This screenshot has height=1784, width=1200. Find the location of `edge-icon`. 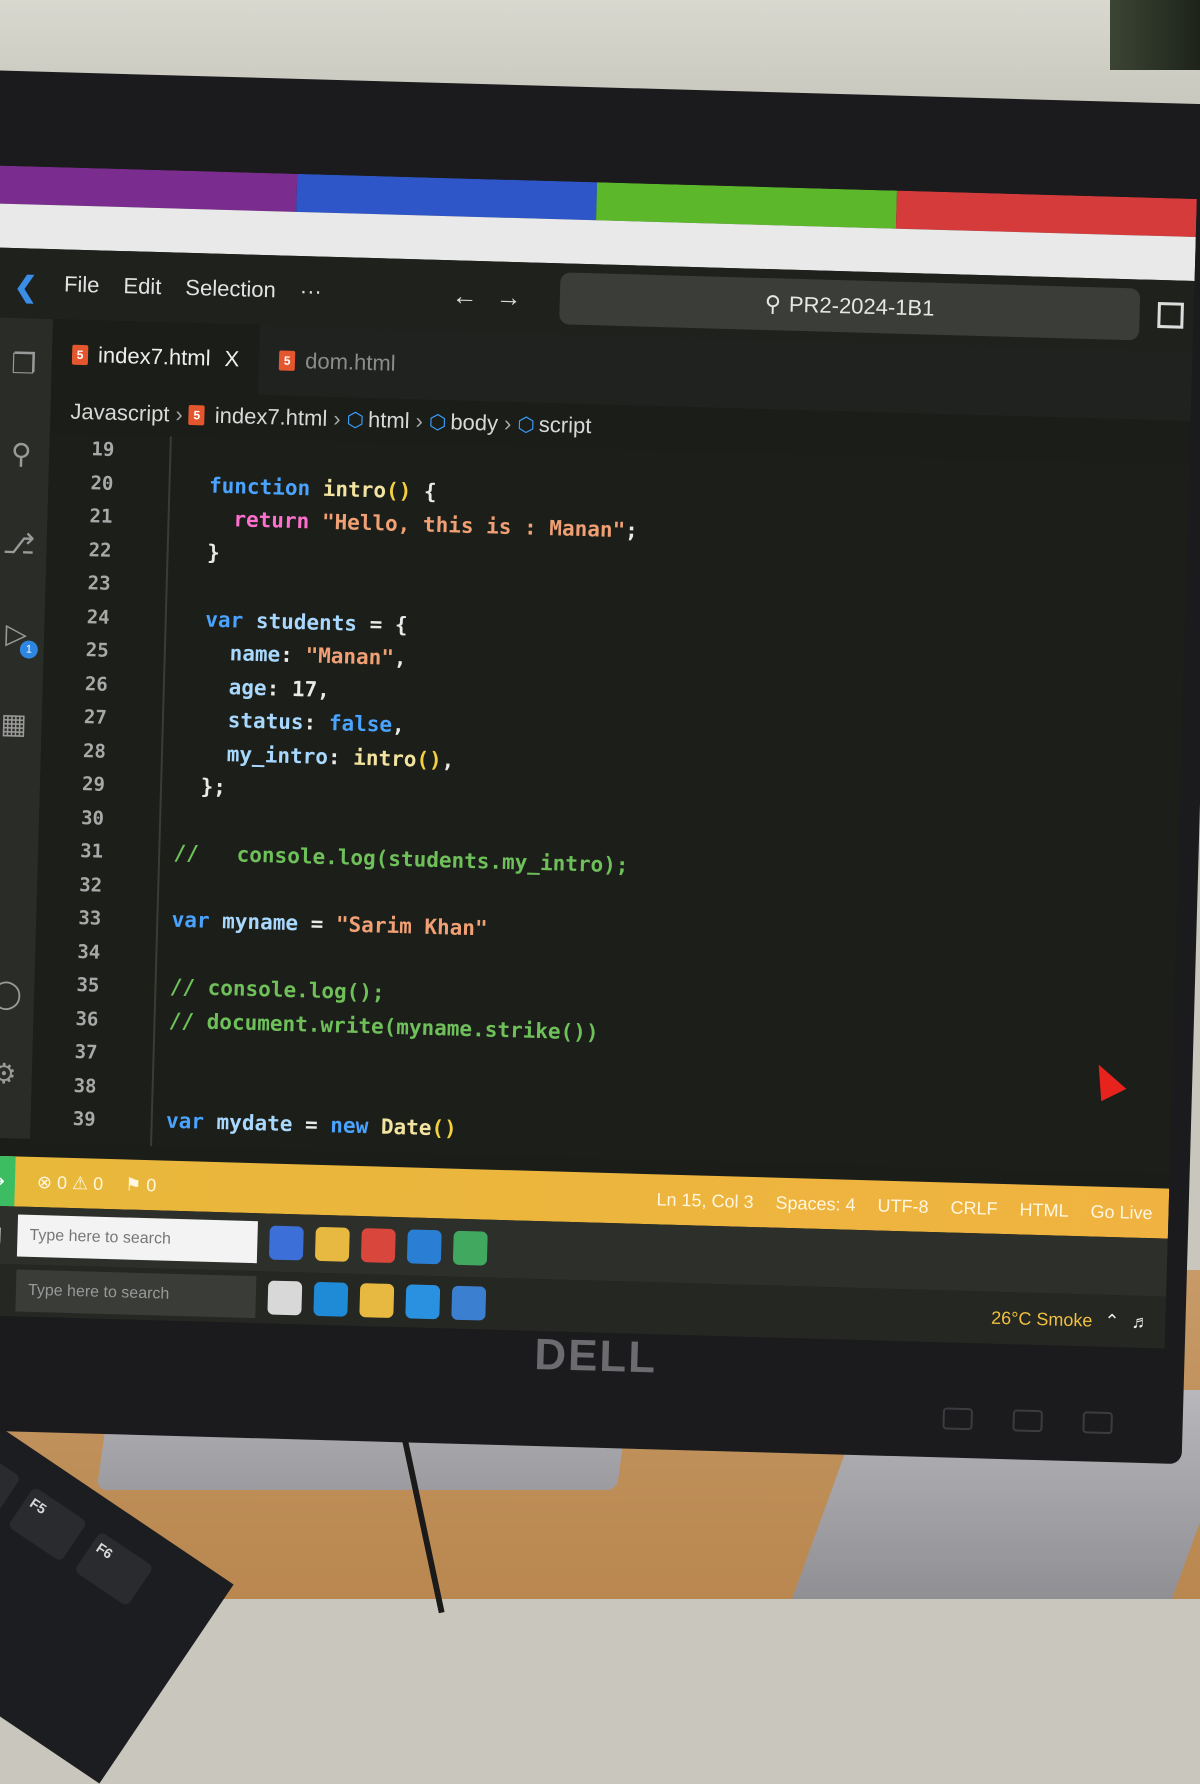

edge-icon is located at coordinates (331, 1299).